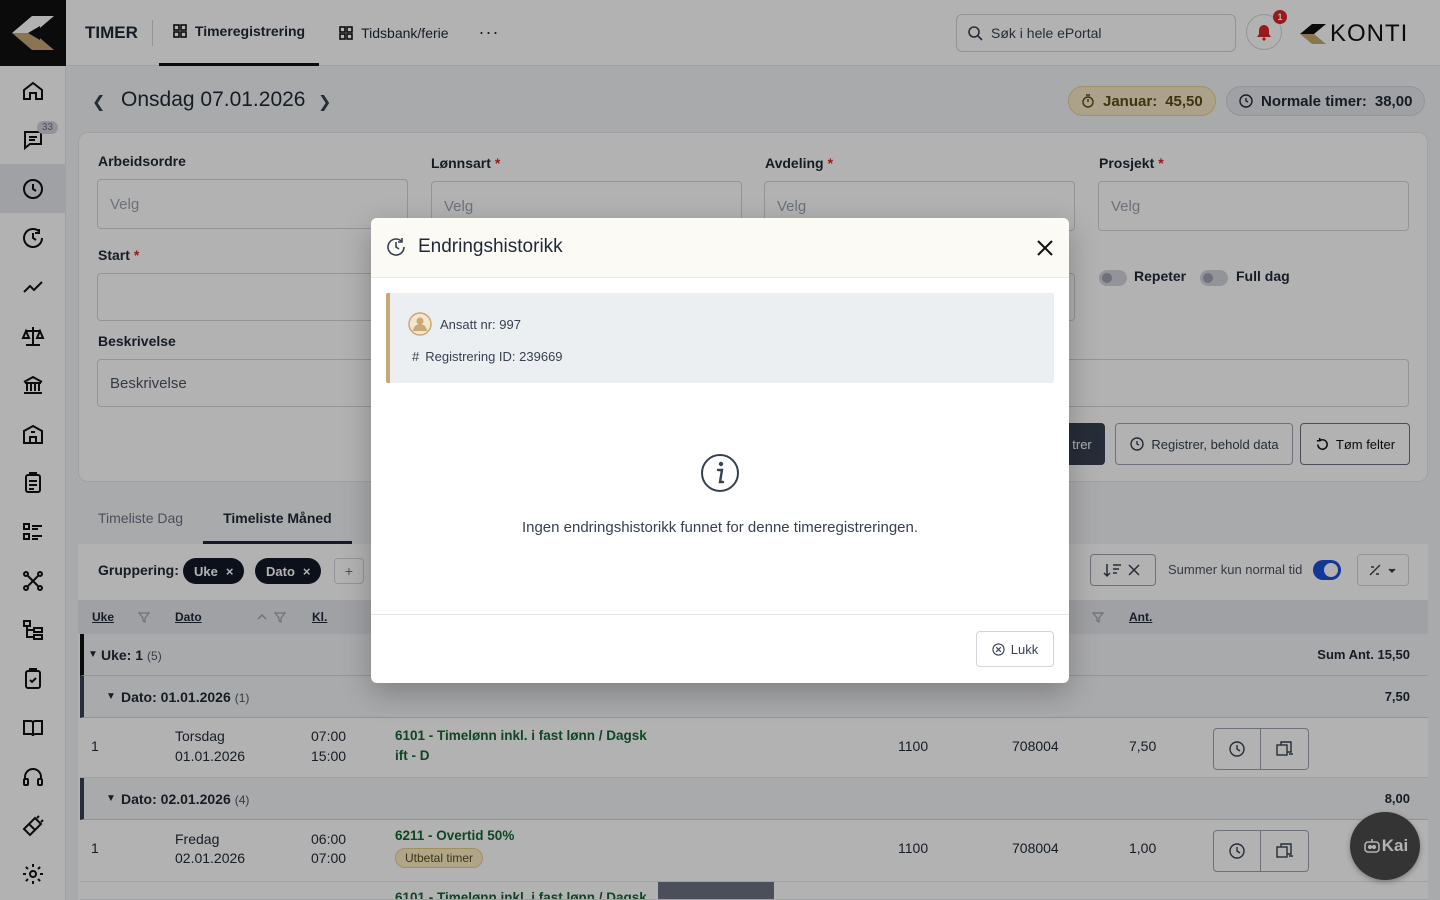 This screenshot has width=1440, height=900. Describe the element at coordinates (490, 246) in the screenshot. I see `modal-title: Endringshistorikk` at that location.